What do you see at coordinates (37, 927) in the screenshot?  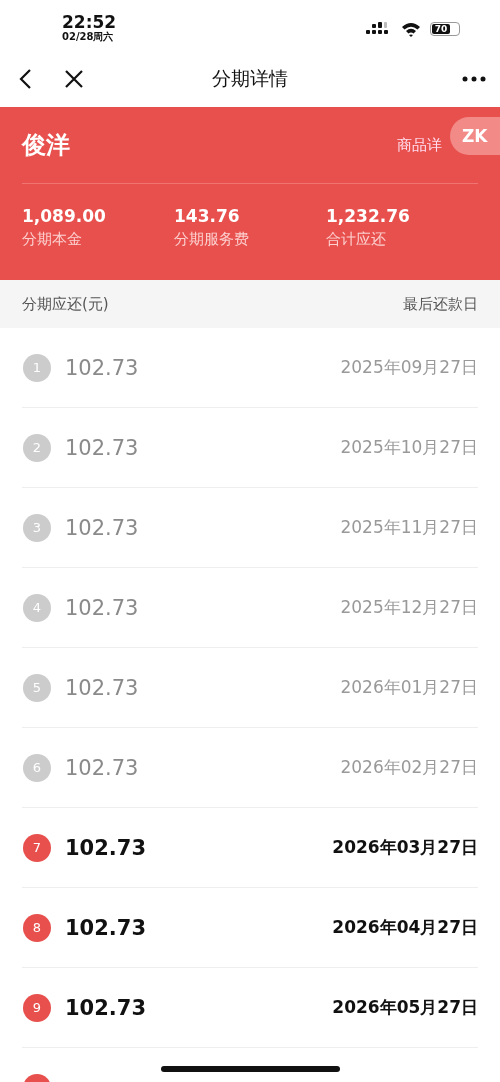 I see `installment-number: 8` at bounding box center [37, 927].